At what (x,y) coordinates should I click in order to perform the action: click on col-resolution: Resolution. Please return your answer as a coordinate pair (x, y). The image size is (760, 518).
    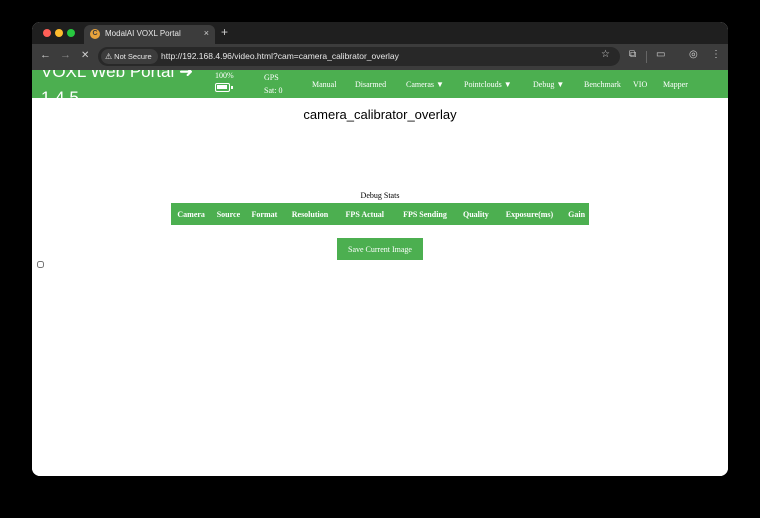
    Looking at the image, I should click on (310, 214).